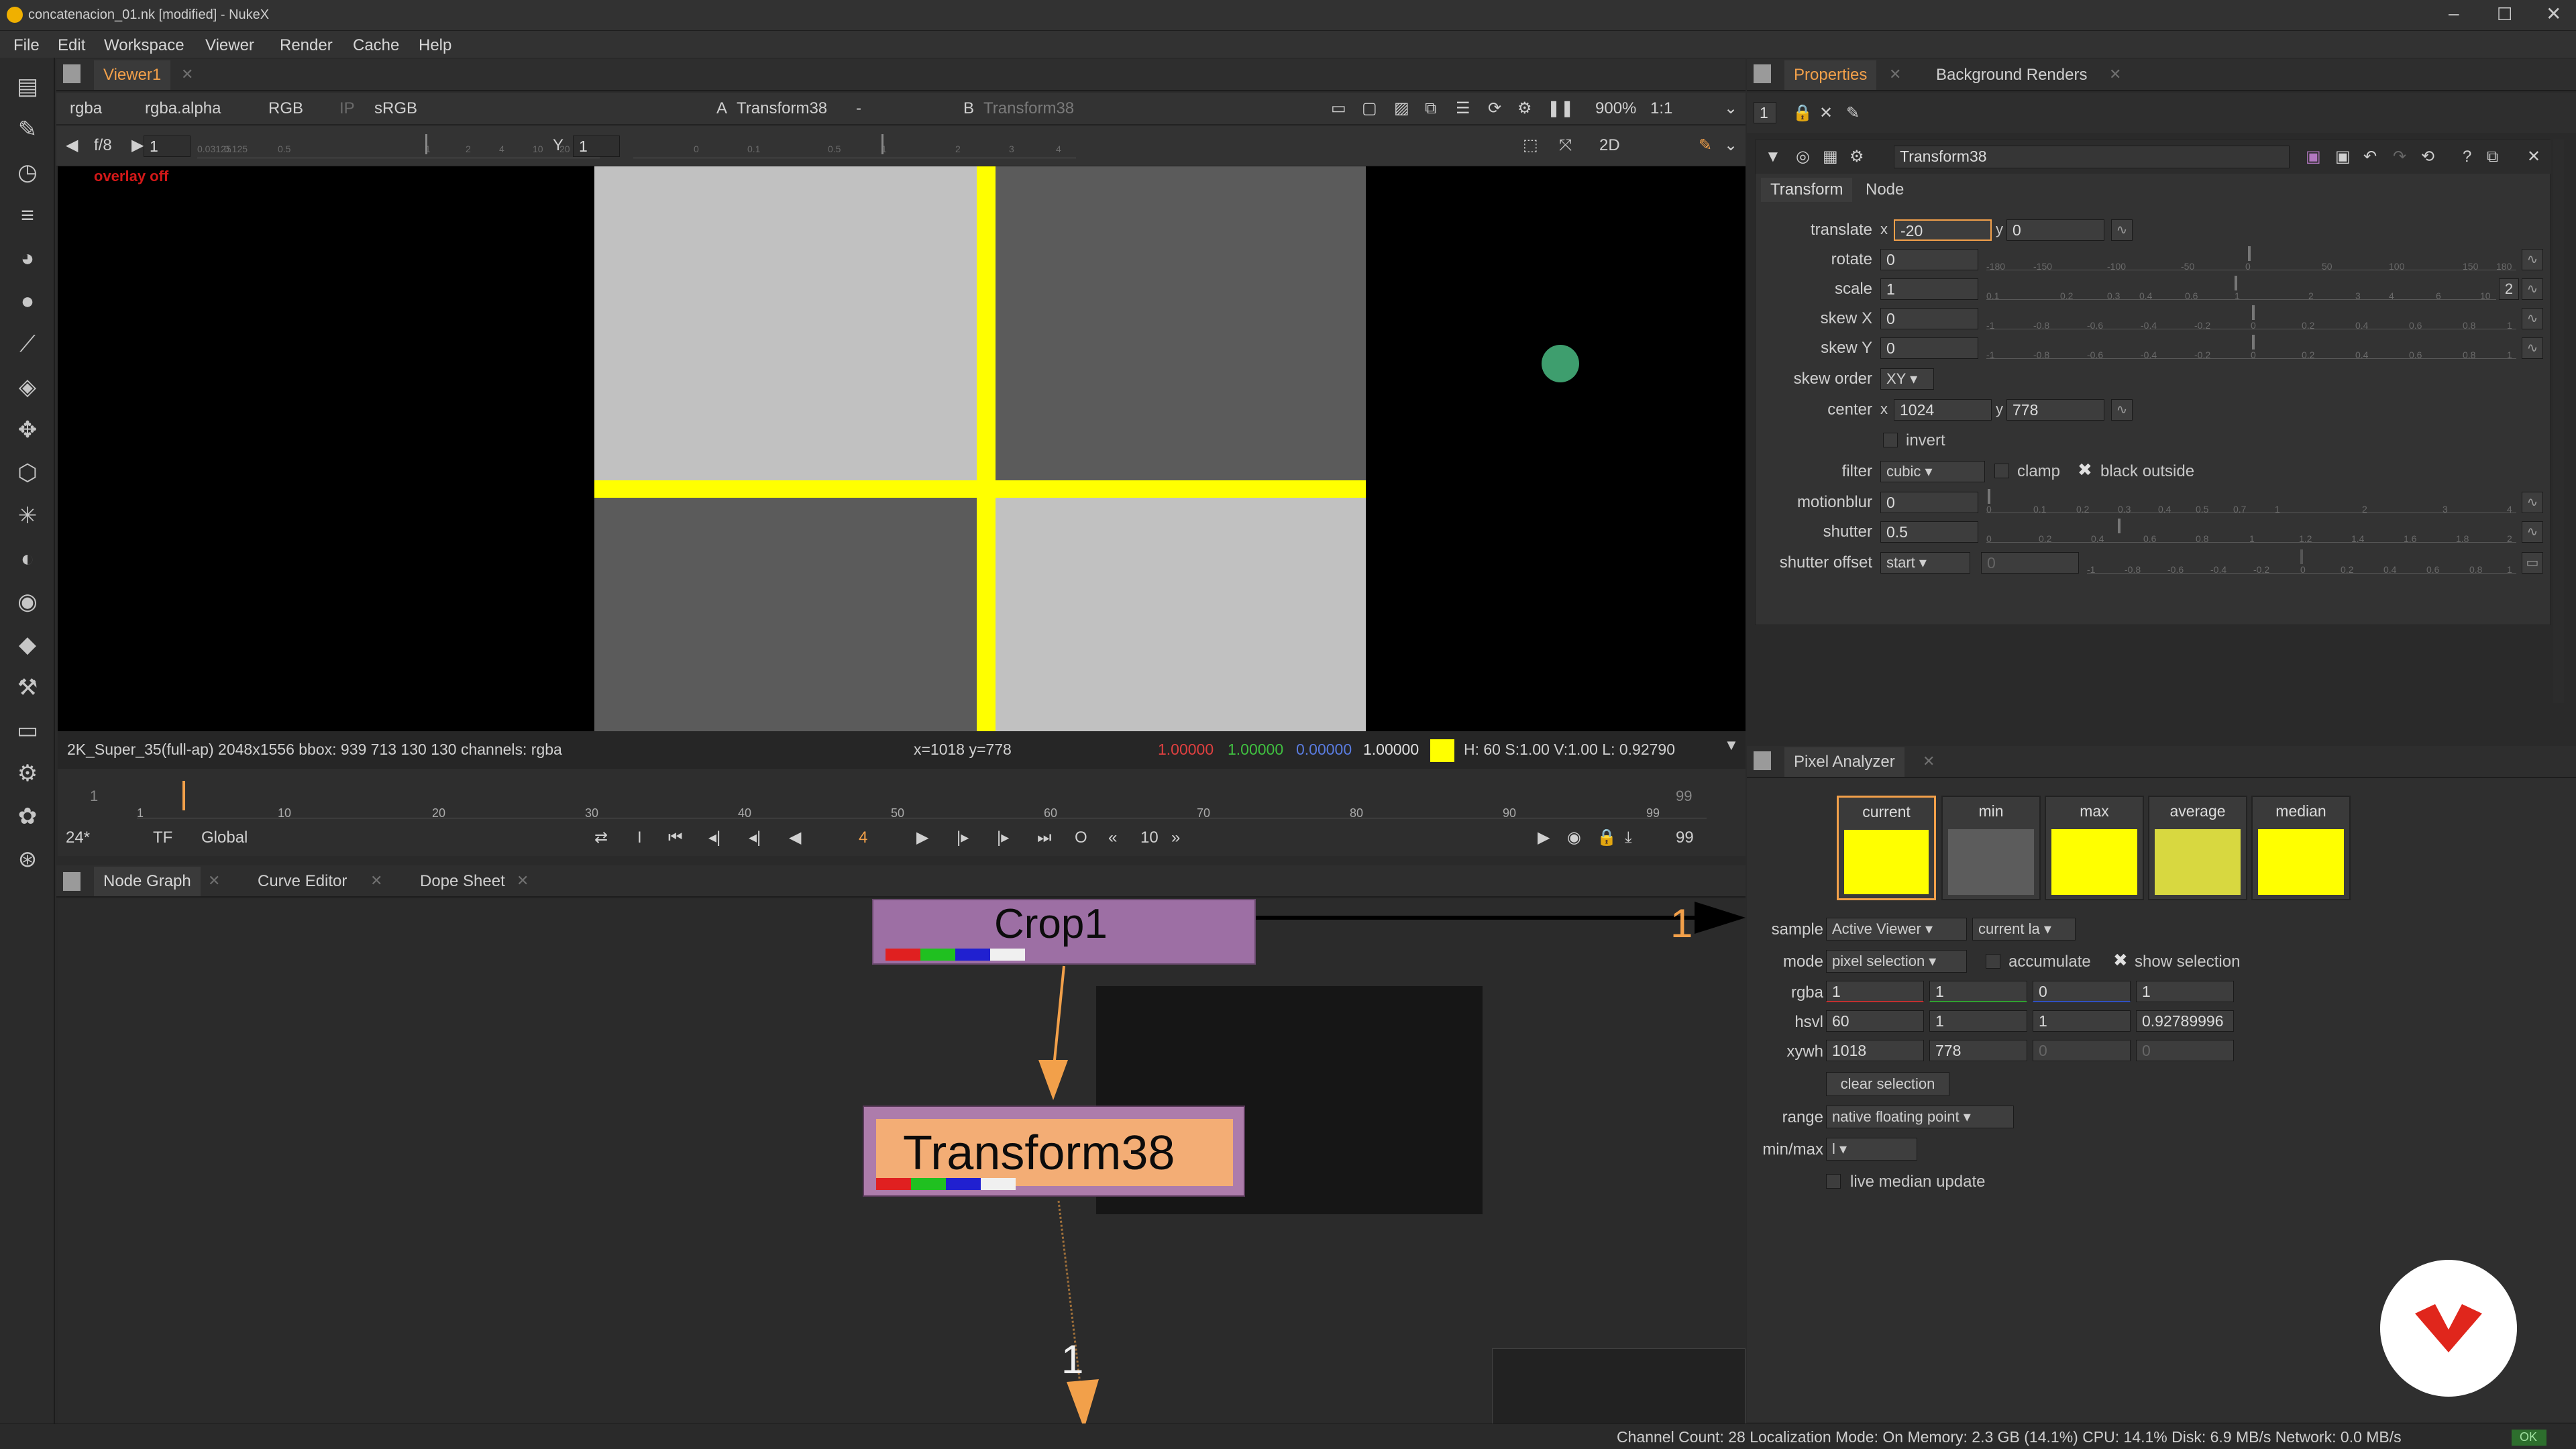 Image resolution: width=2576 pixels, height=1449 pixels. I want to click on swatch-median: median, so click(2301, 848).